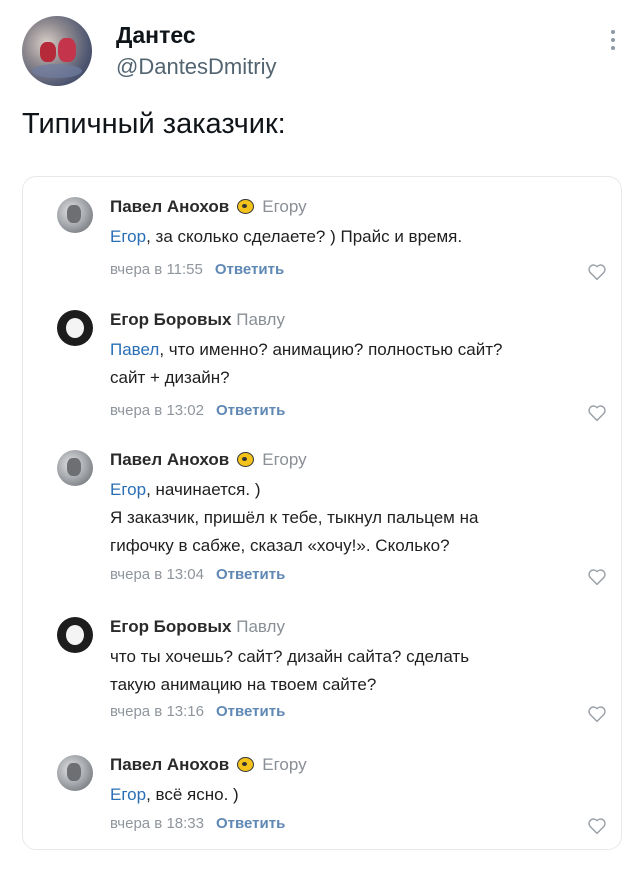  I want to click on tweet-header: Дантес @DantesDmitriy, so click(322, 51).